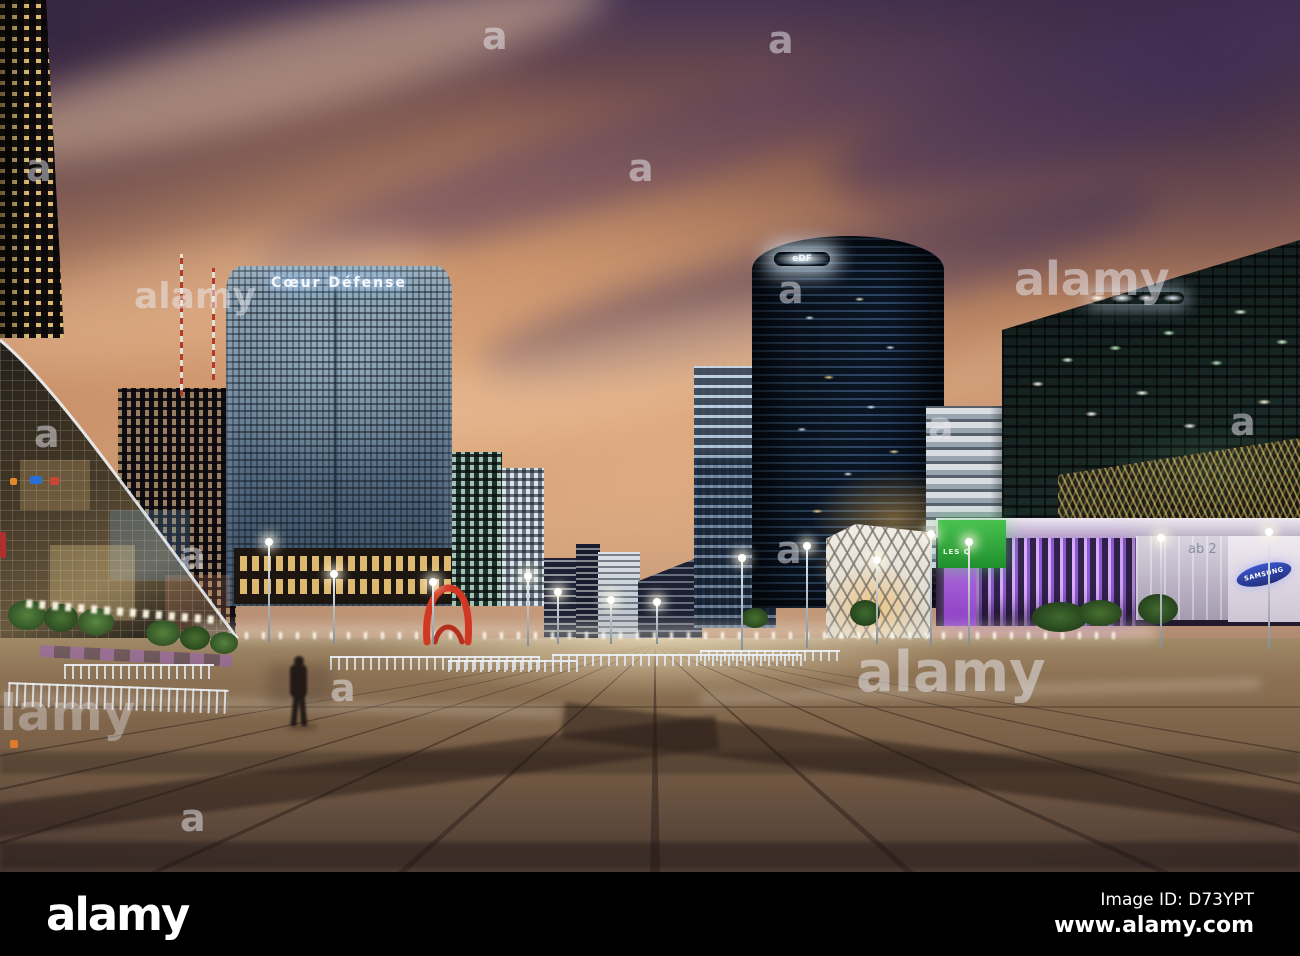 This screenshot has width=1300, height=956. Describe the element at coordinates (650, 914) in the screenshot. I see `alamy-watermark-bar: alamy Image ID: D73YPT www.alamy.com` at that location.